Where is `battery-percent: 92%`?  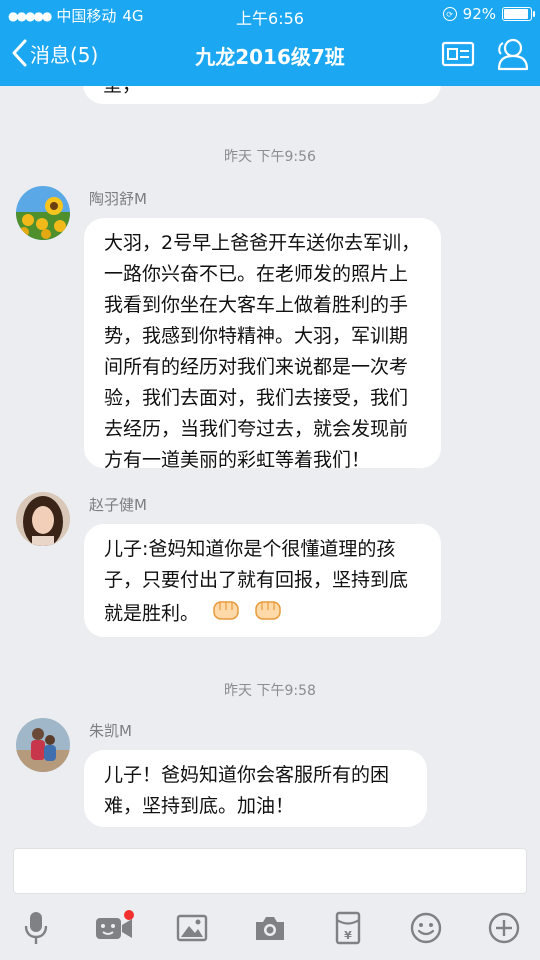 battery-percent: 92% is located at coordinates (479, 14).